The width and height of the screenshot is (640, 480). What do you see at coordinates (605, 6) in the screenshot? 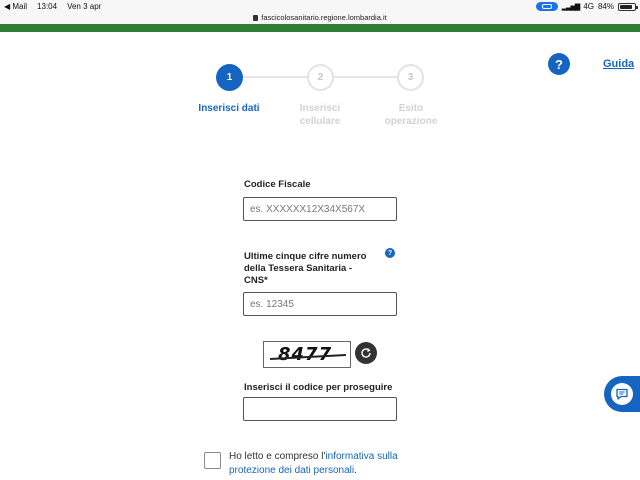
I see `battery-percent: 84%` at bounding box center [605, 6].